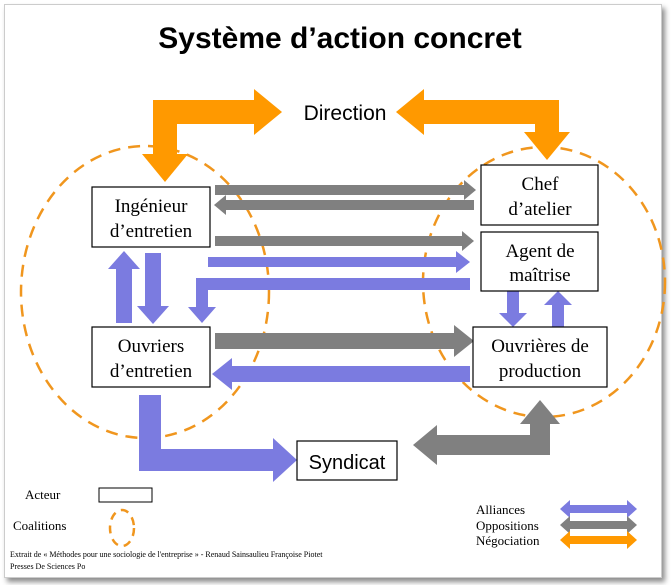 This screenshot has height=585, width=671. What do you see at coordinates (540, 371) in the screenshot?
I see `svg-text: production` at bounding box center [540, 371].